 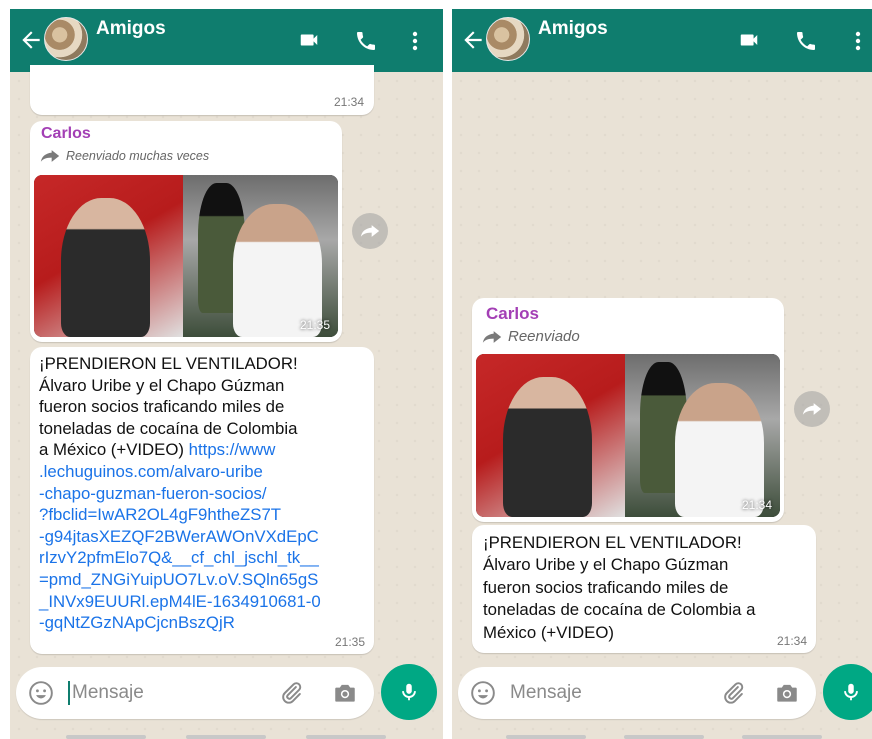 I want to click on forwarded-text: Reenviado, so click(x=544, y=336).